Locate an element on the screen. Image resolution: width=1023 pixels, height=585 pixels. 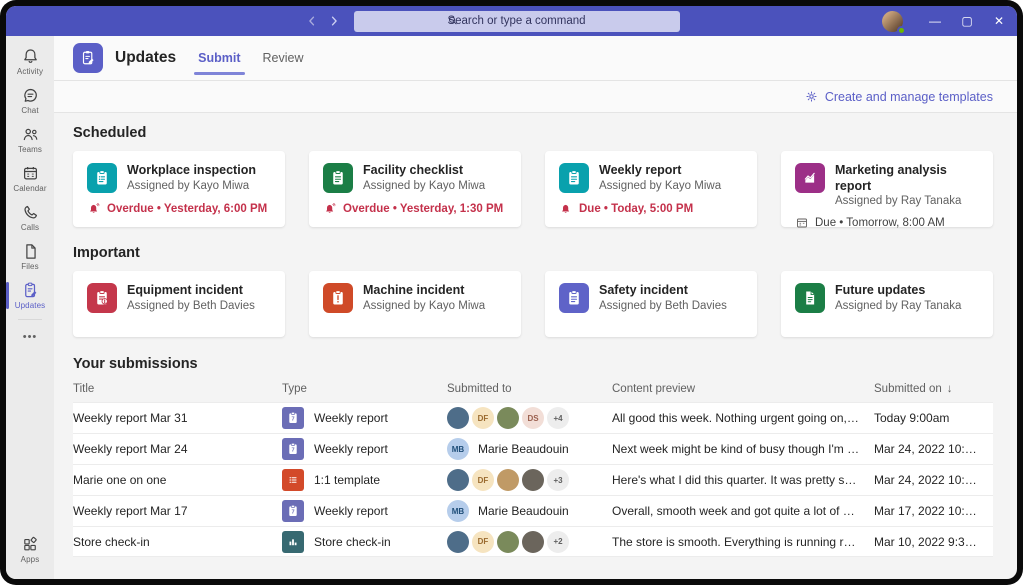
rail-divider is located at coordinates (30, 319).